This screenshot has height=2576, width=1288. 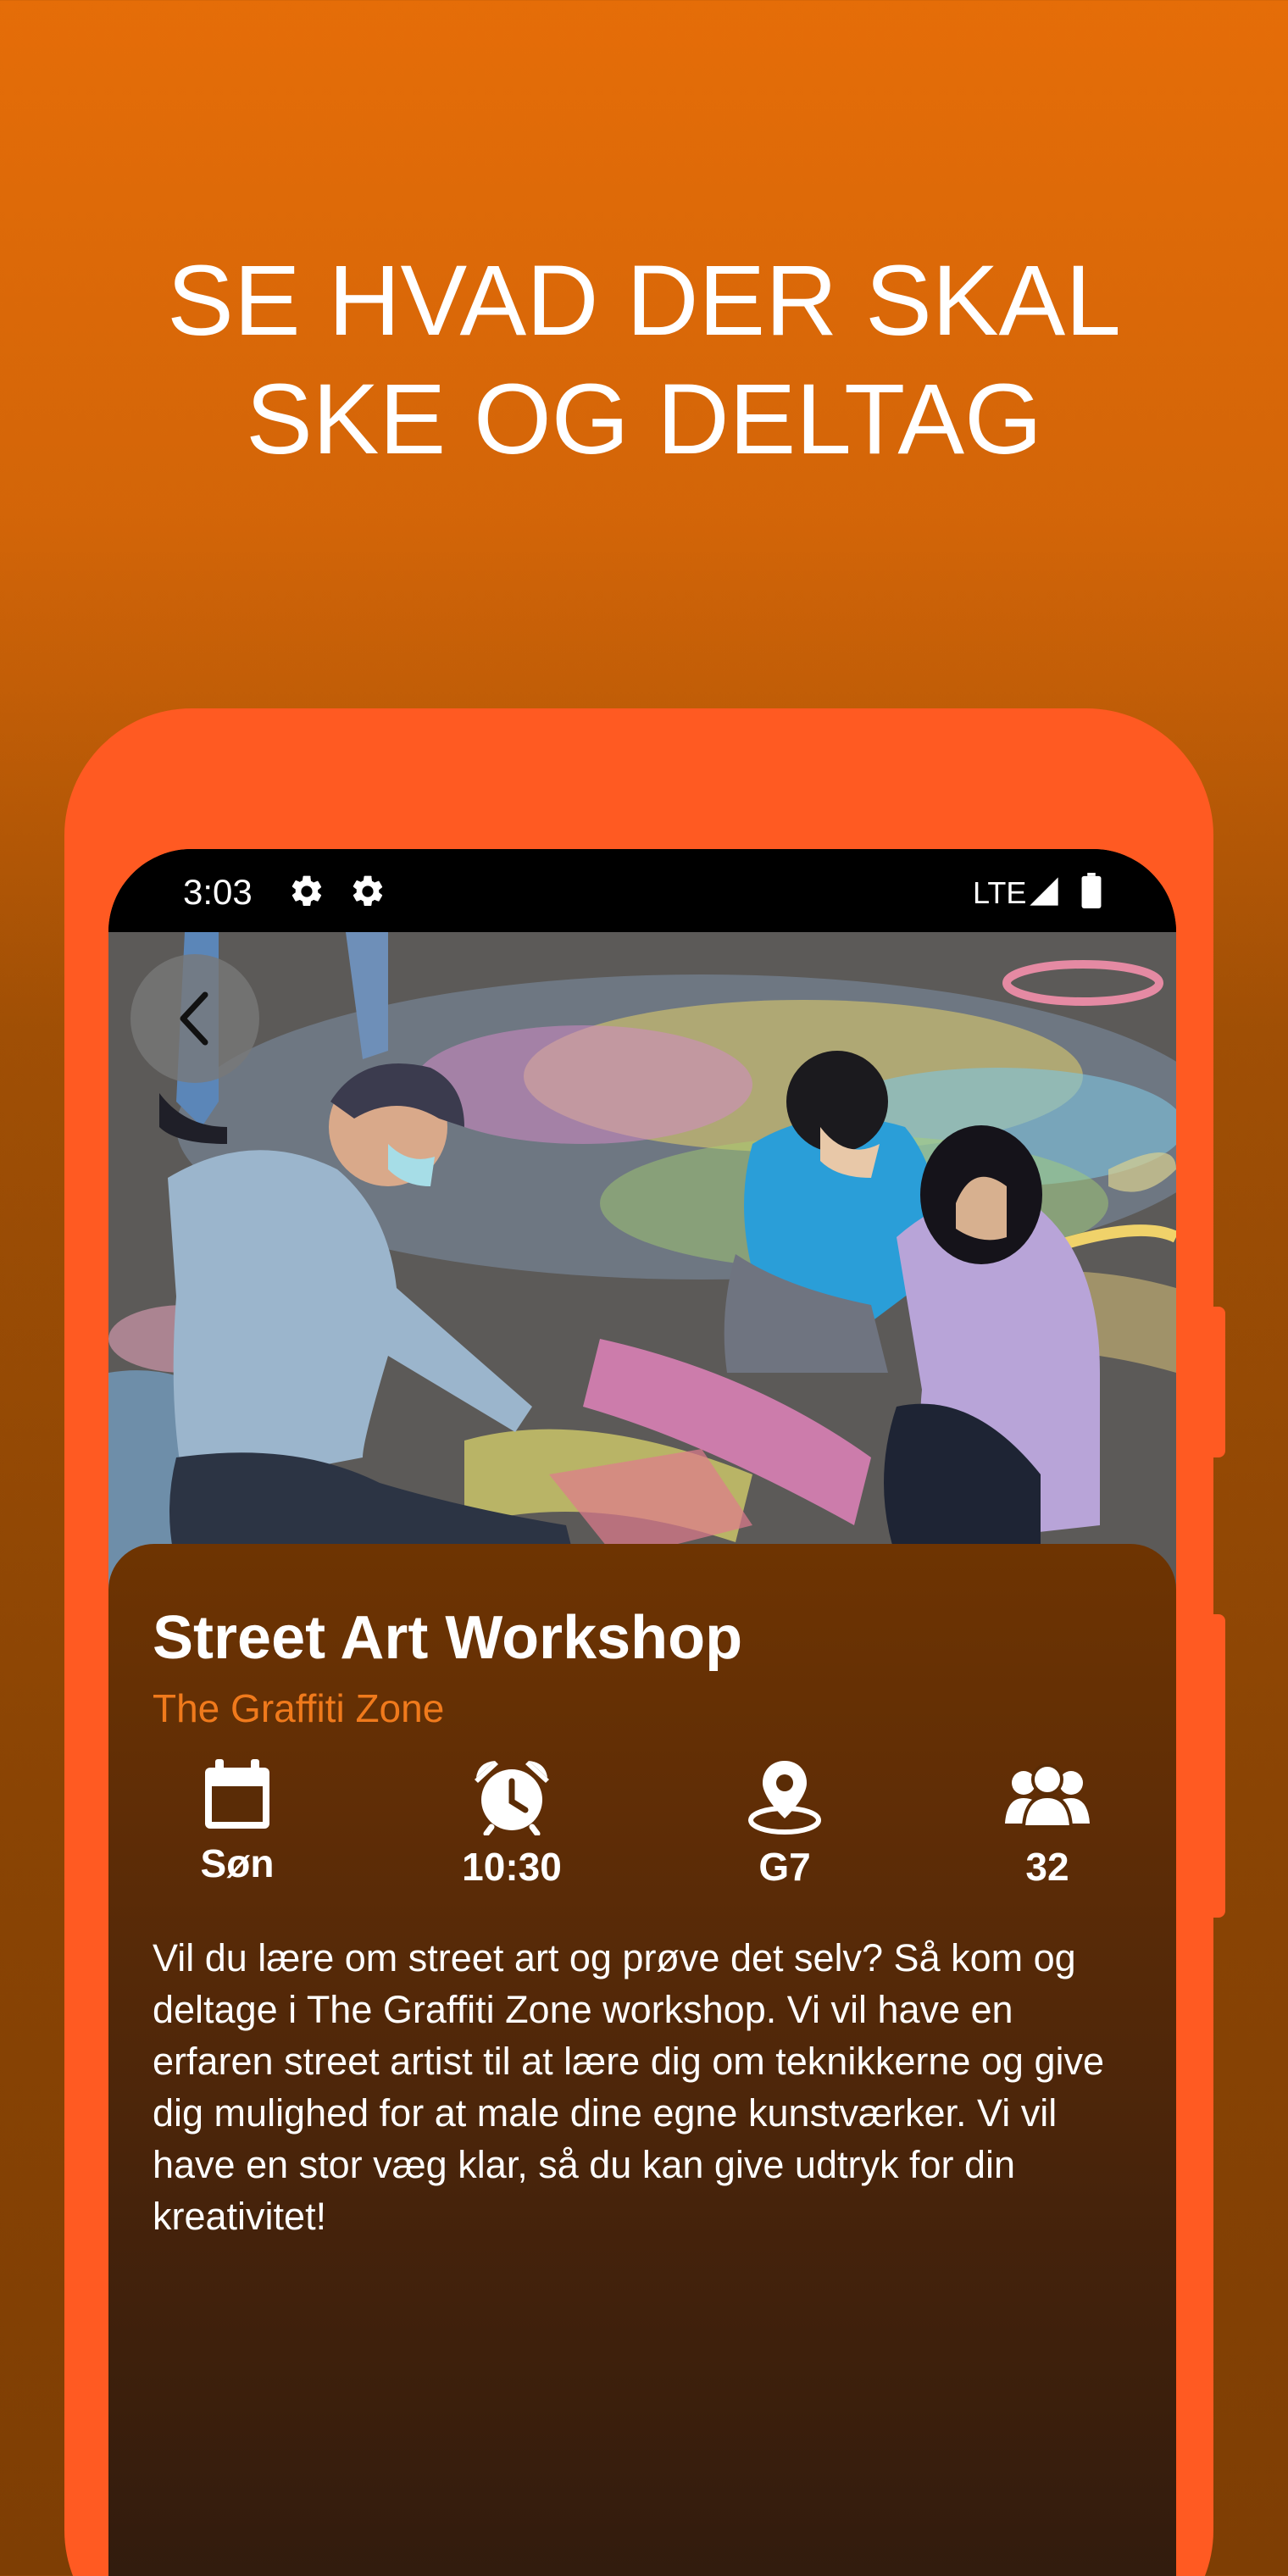 I want to click on status-bar: 3:03 LTE, so click(x=642, y=890).